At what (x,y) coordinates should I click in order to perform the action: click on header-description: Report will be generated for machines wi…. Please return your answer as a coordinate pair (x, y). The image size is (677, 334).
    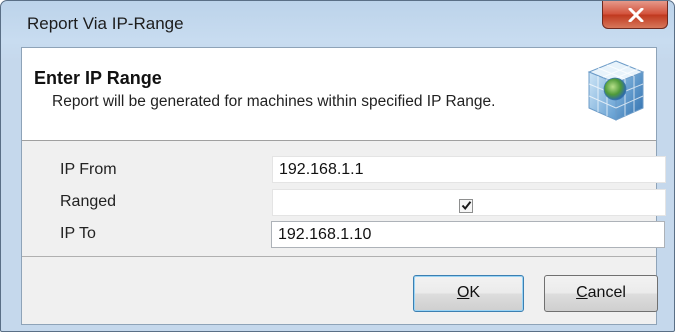
    Looking at the image, I should click on (274, 101).